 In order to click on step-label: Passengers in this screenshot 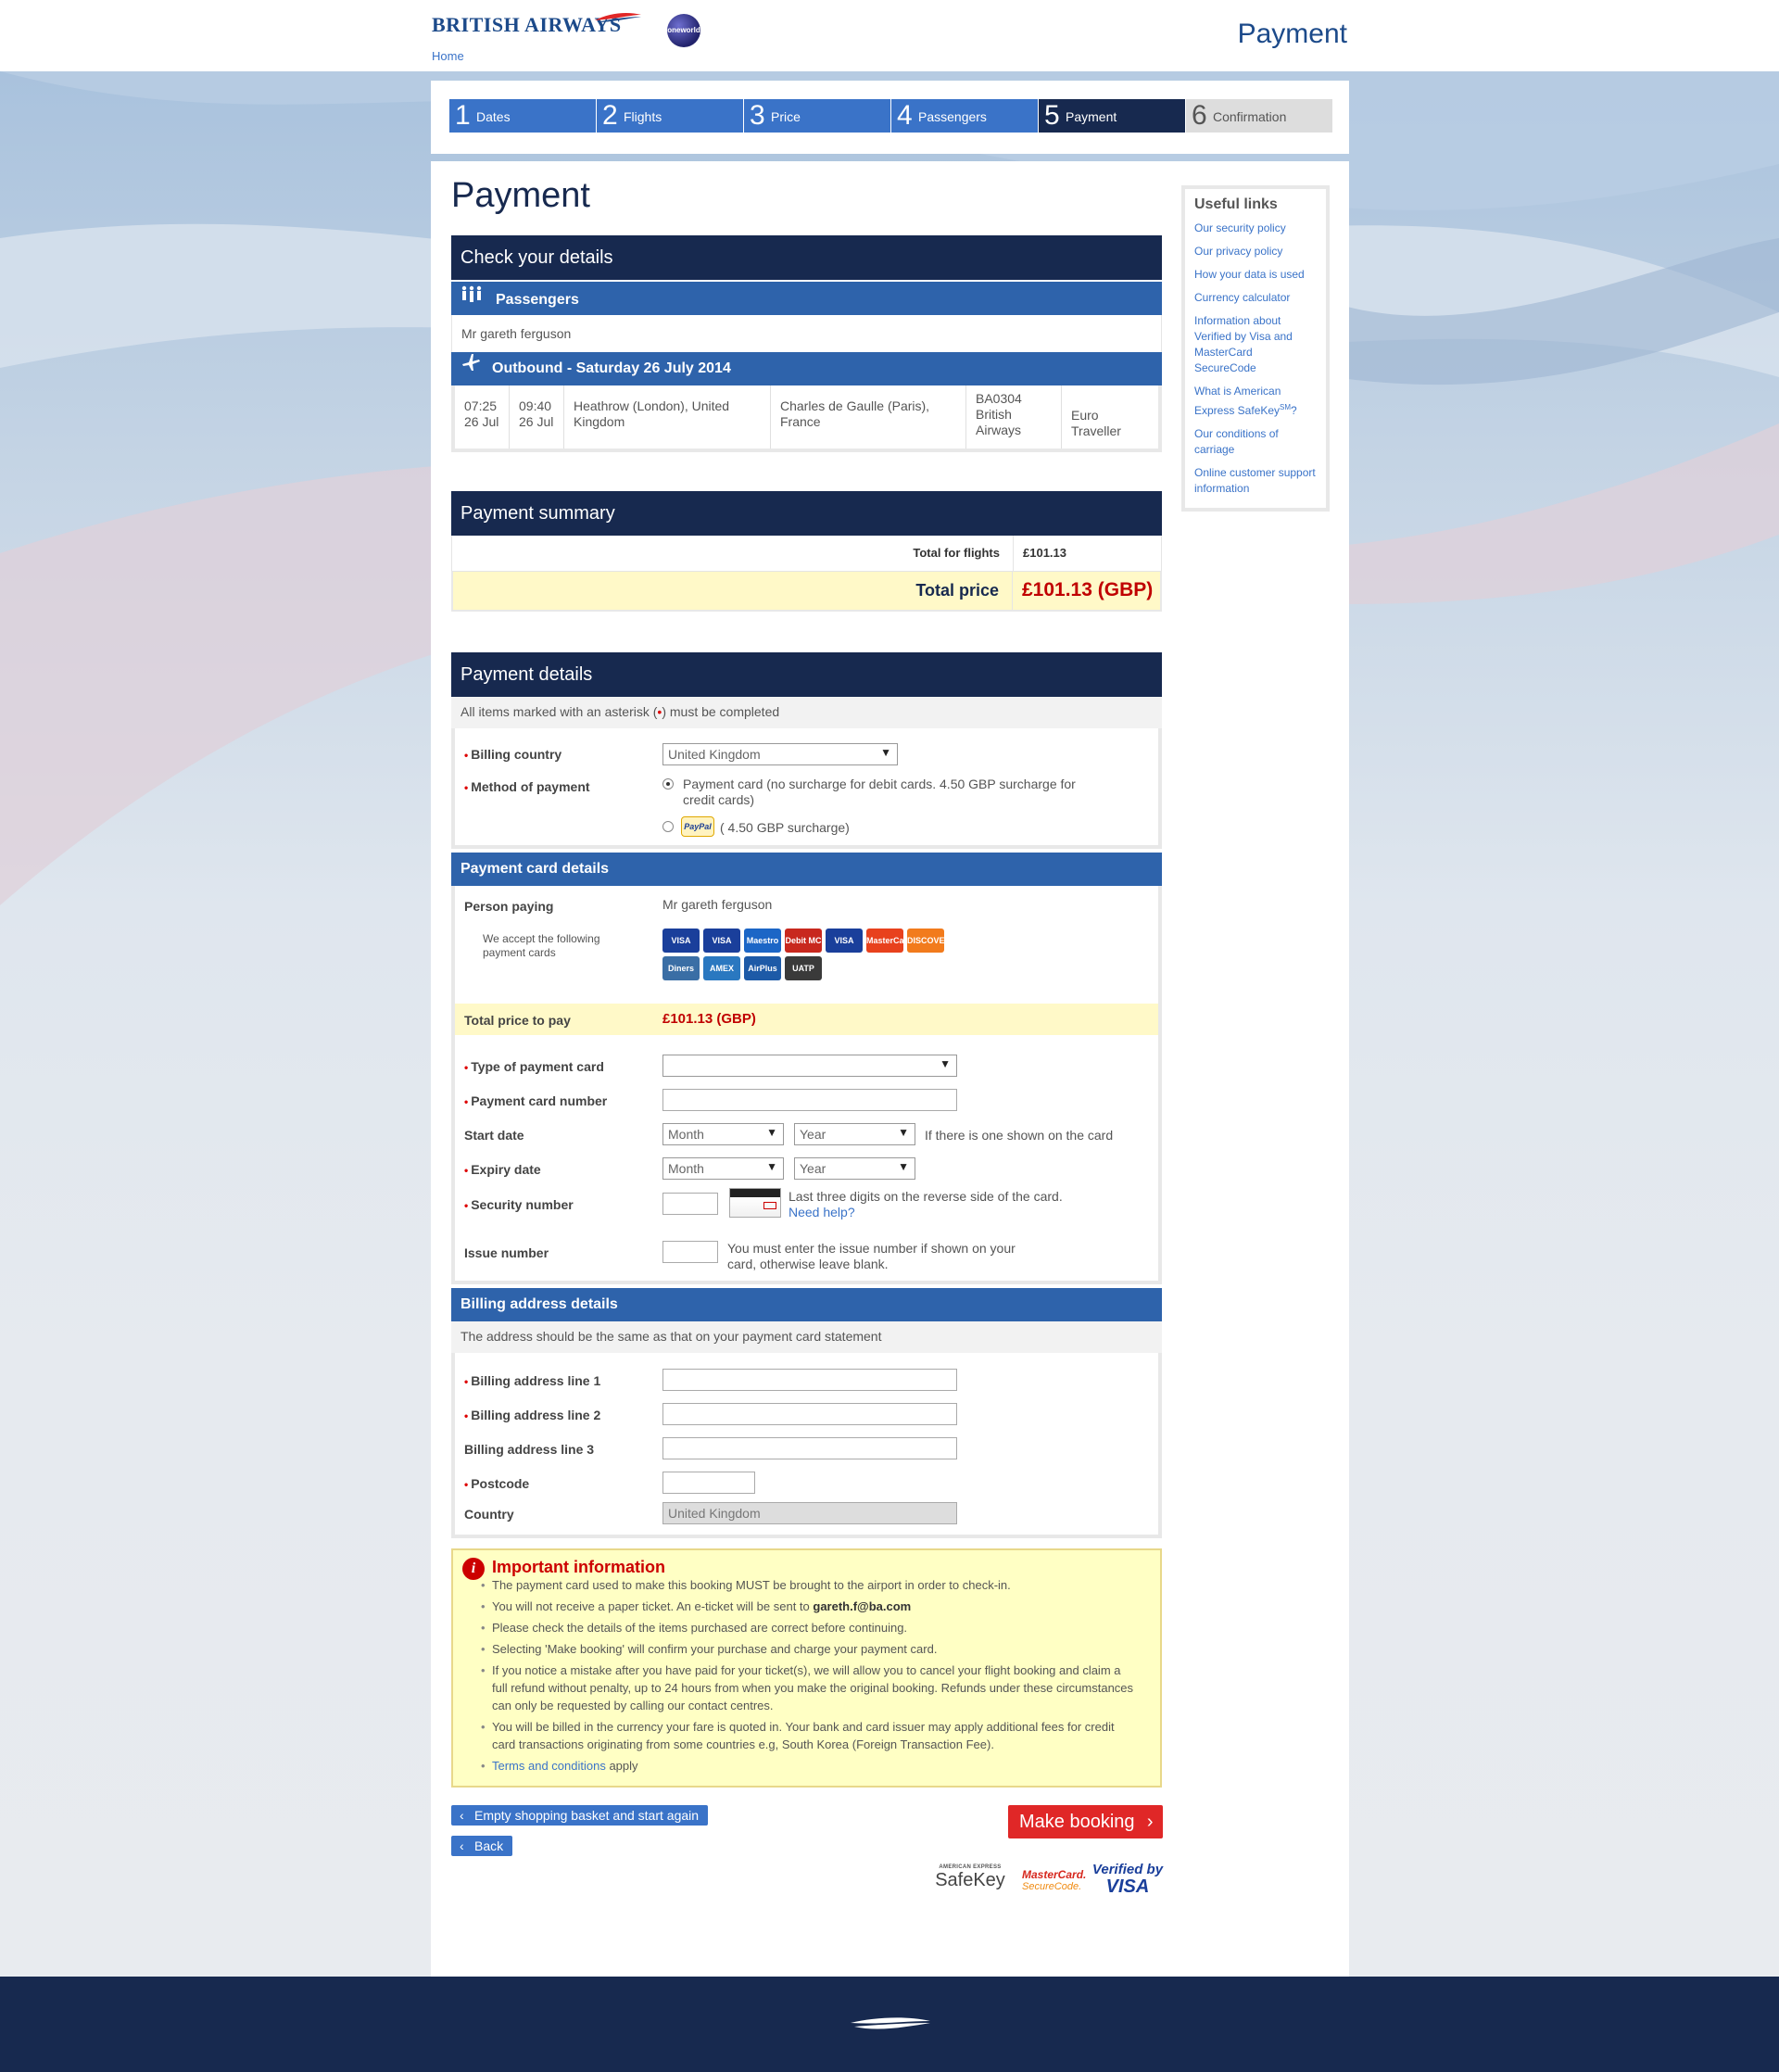, I will do `click(952, 116)`.